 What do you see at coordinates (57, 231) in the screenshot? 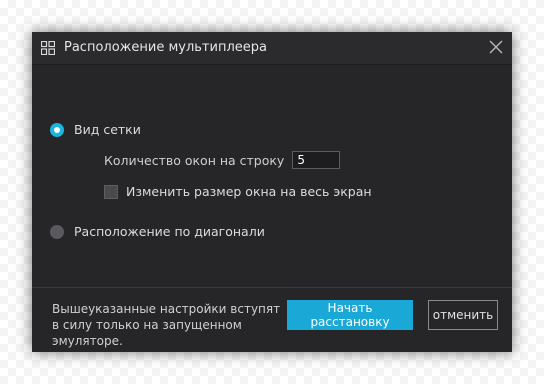
I see `diagonal-radio` at bounding box center [57, 231].